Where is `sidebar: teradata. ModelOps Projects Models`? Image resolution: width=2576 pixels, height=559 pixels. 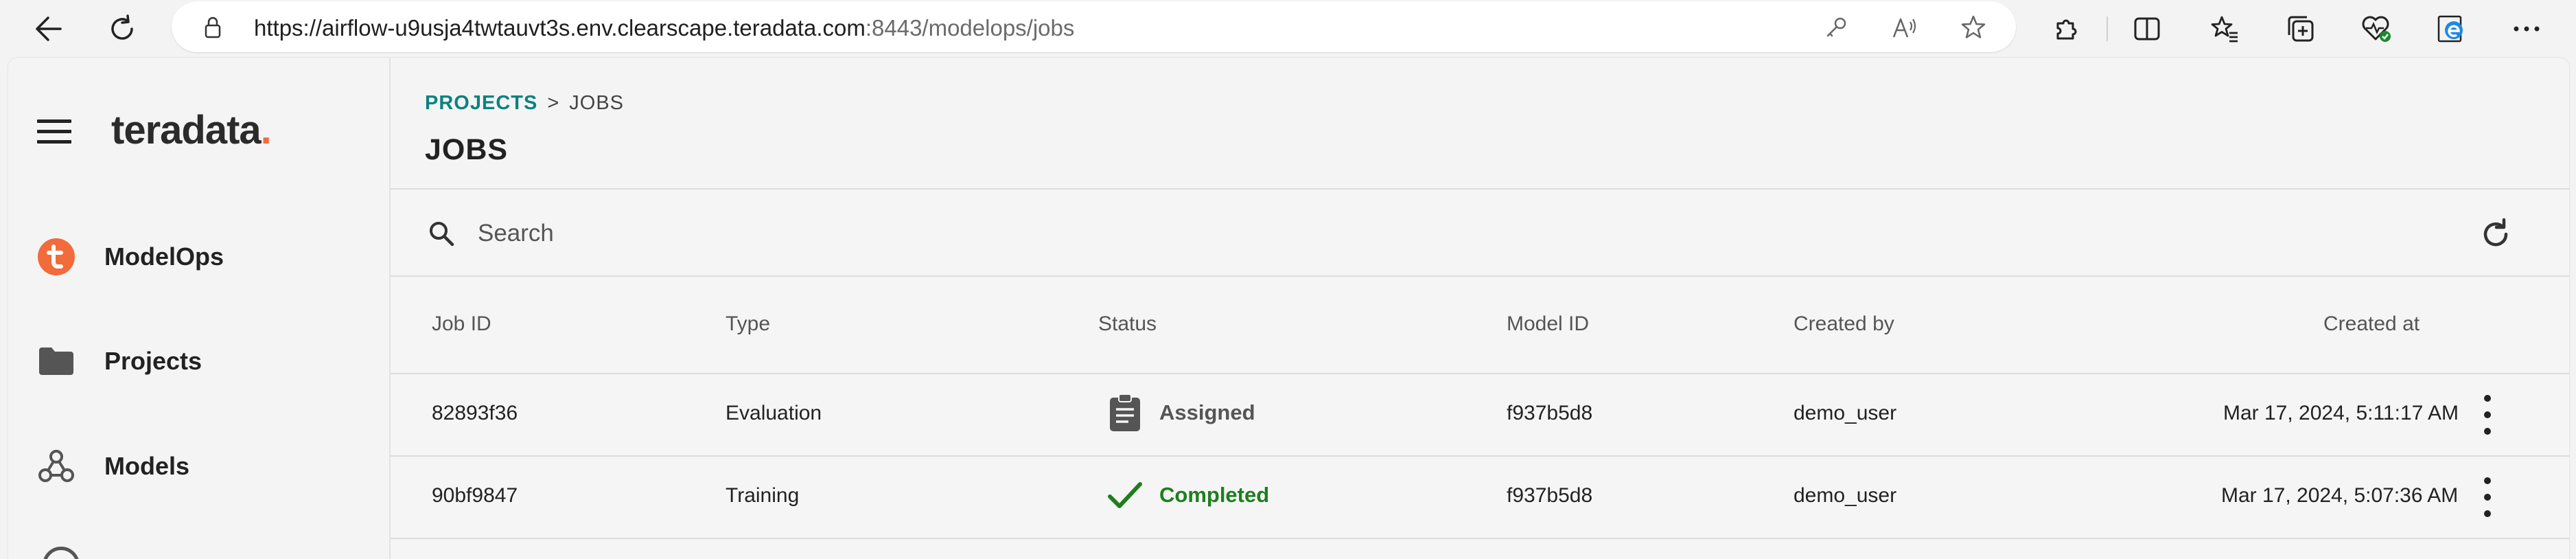
sidebar: teradata. ModelOps Projects Models is located at coordinates (199, 308).